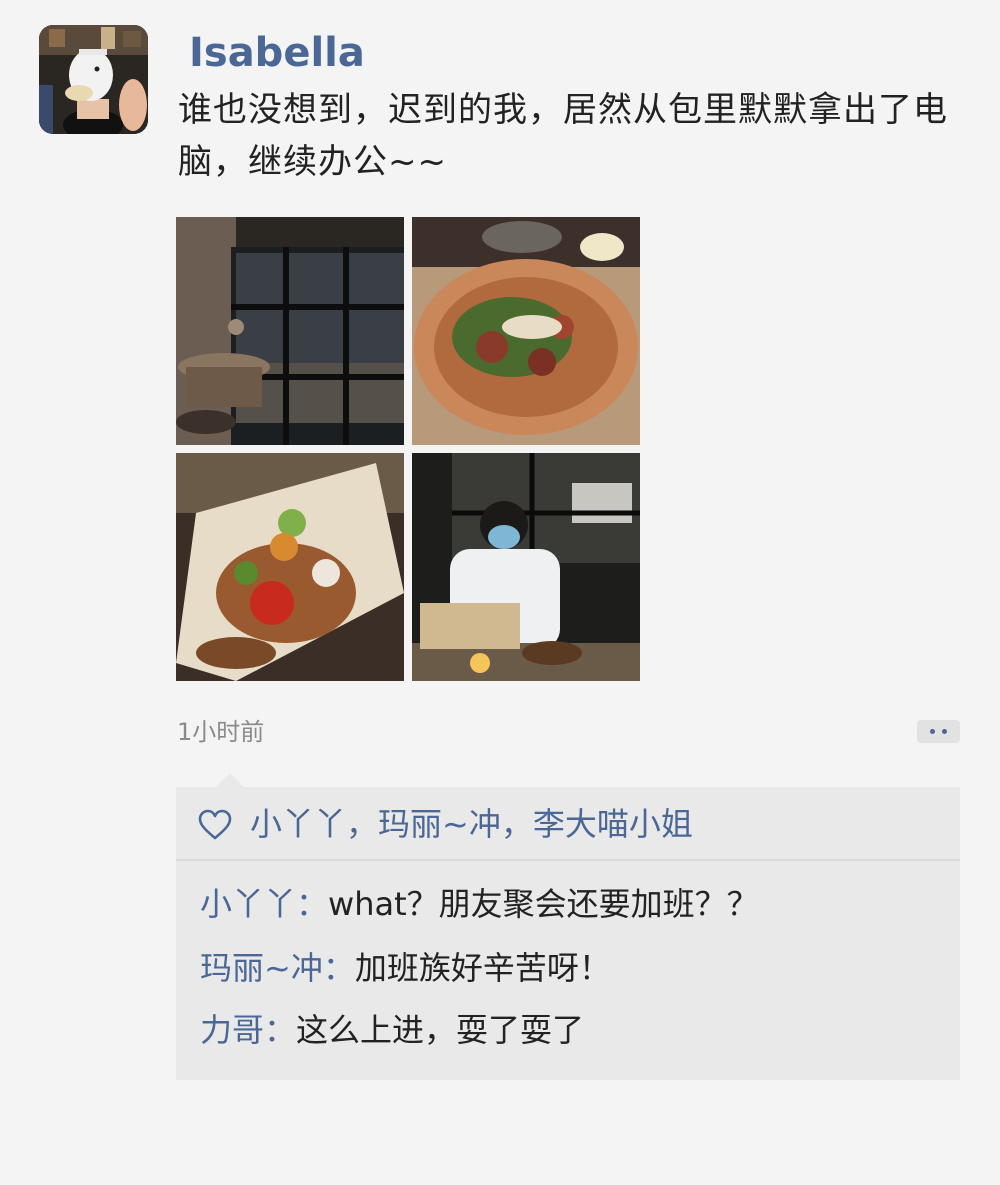  Describe the element at coordinates (568, 860) in the screenshot. I see `divider` at that location.